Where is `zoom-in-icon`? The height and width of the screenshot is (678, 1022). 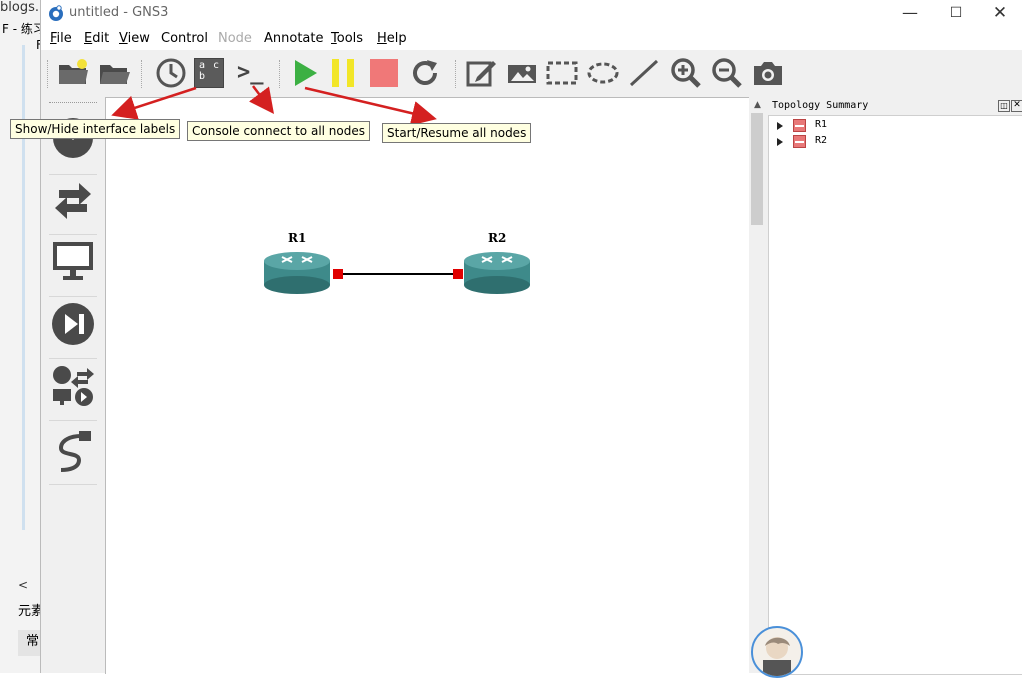 zoom-in-icon is located at coordinates (686, 73).